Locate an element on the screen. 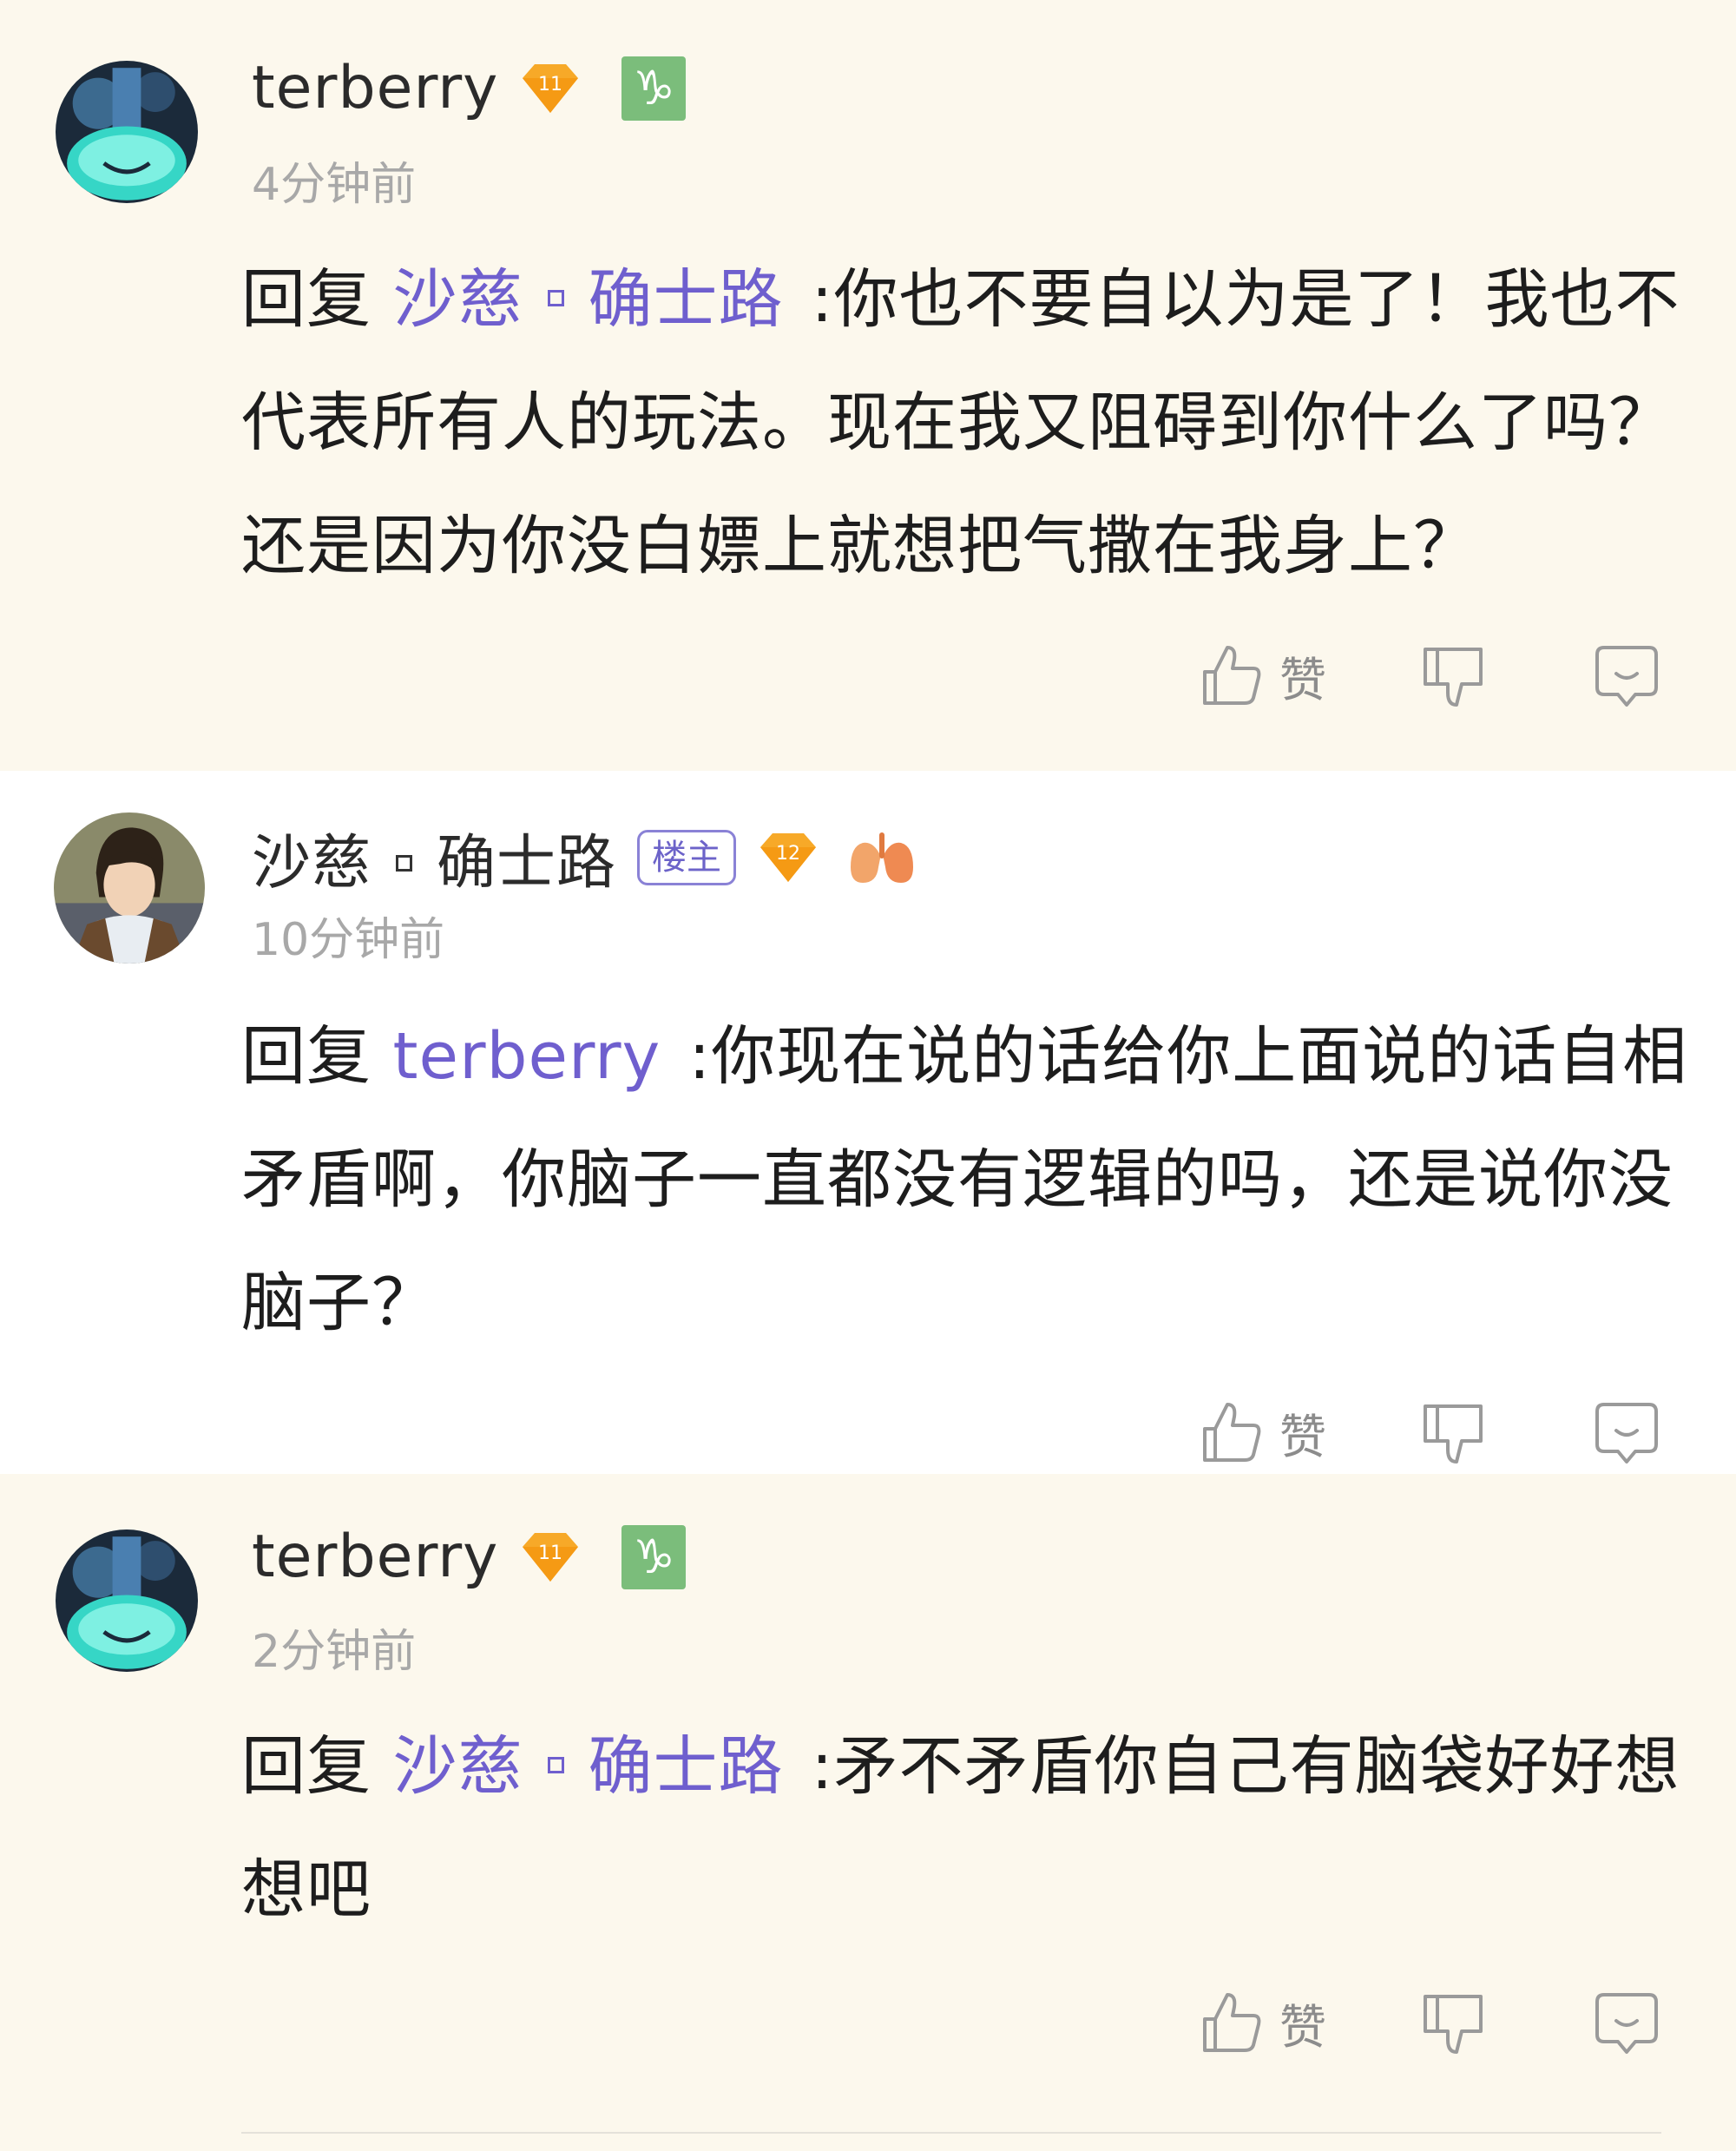 This screenshot has height=2151, width=1736. svg-text: 12 is located at coordinates (788, 854).